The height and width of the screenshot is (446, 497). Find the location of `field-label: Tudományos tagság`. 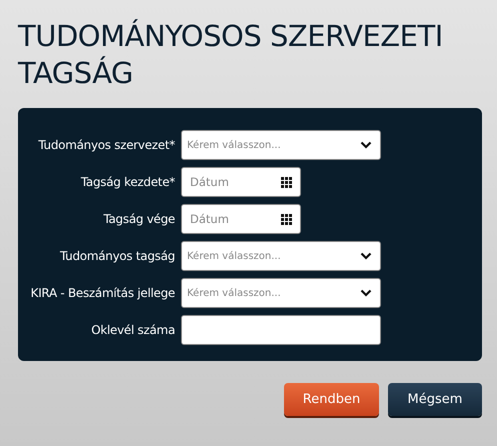

field-label: Tudományos tagság is located at coordinates (116, 256).